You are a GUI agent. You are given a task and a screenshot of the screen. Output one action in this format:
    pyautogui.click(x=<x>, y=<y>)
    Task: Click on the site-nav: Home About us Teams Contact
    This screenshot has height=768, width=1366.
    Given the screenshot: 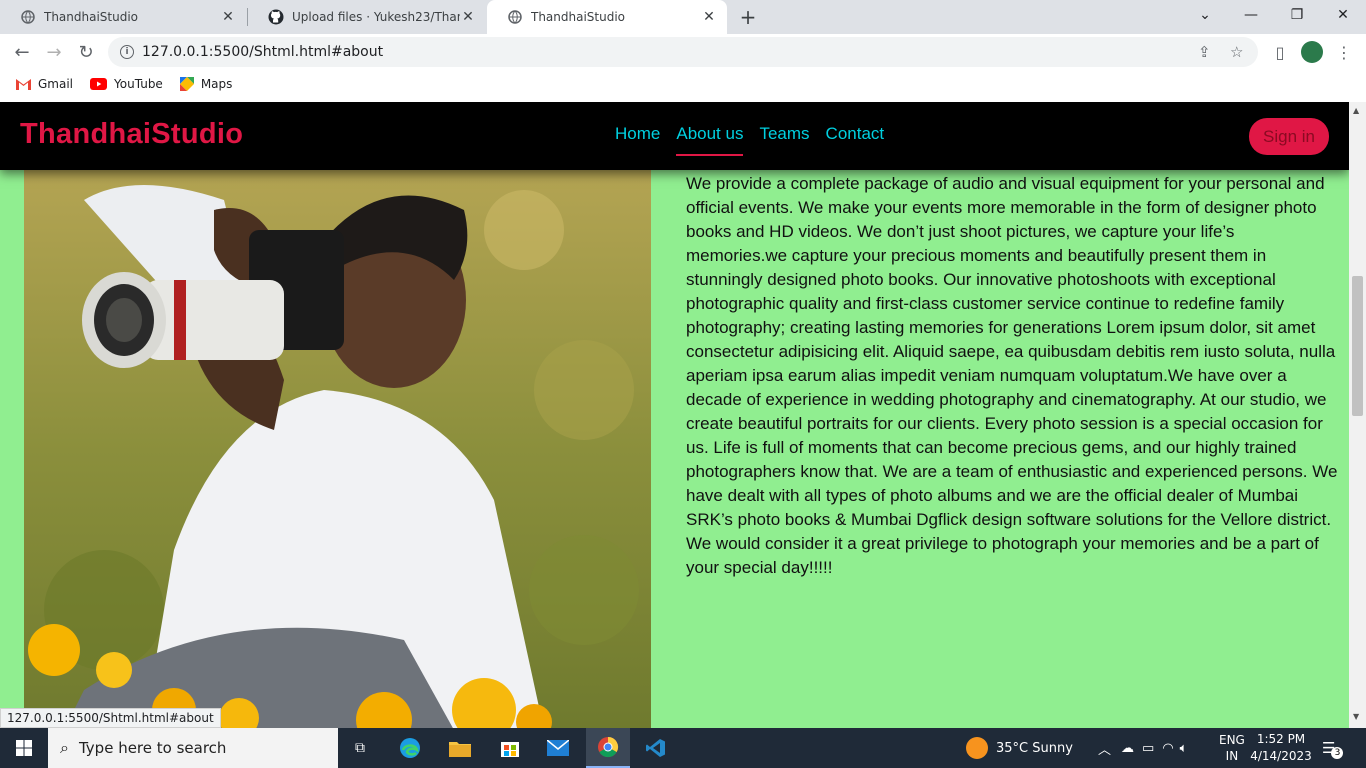 What is the action you would take?
    pyautogui.click(x=757, y=140)
    